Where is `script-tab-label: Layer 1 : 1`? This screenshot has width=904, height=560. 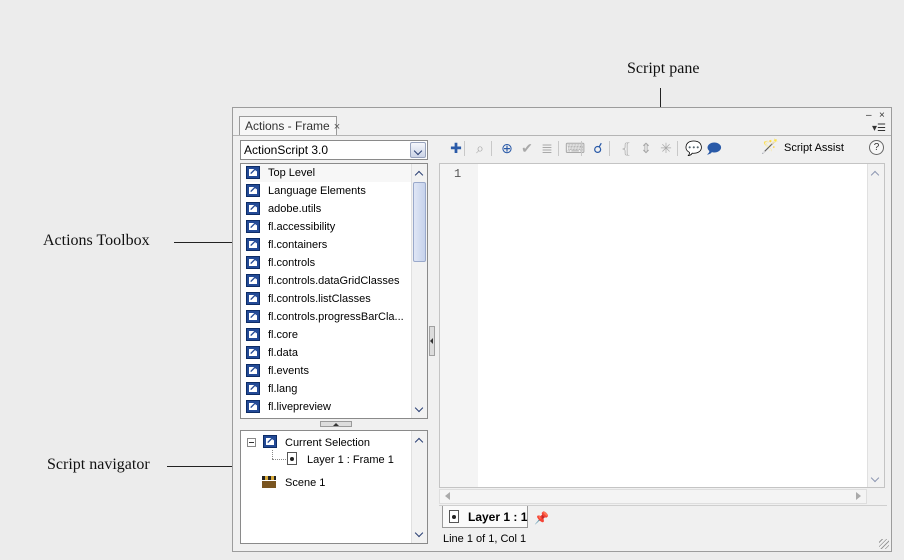 script-tab-label: Layer 1 : 1 is located at coordinates (498, 517).